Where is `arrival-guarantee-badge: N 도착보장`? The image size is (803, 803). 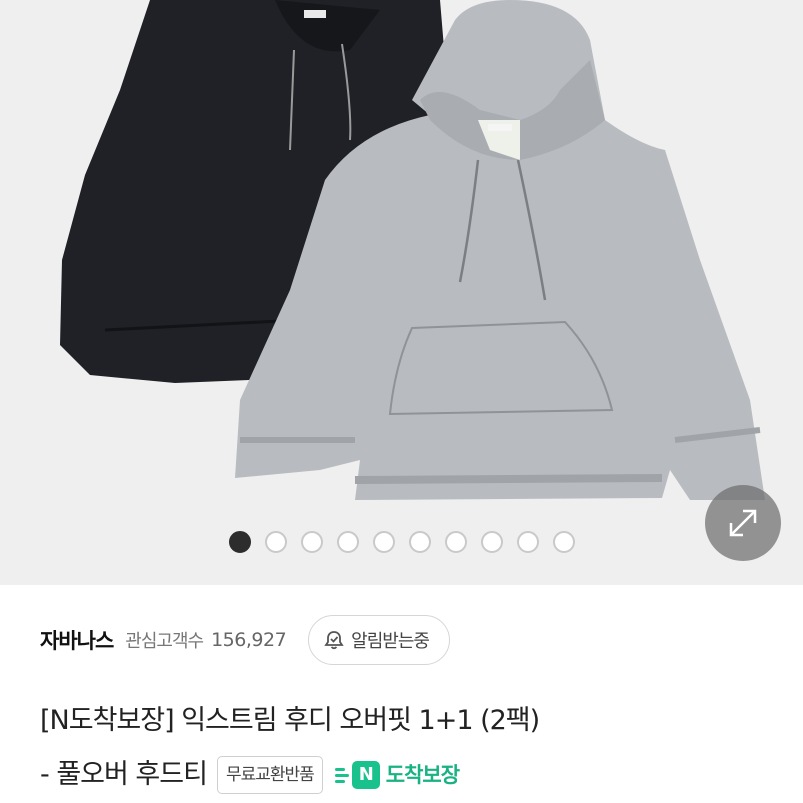
arrival-guarantee-badge: N 도착보장 is located at coordinates (397, 775).